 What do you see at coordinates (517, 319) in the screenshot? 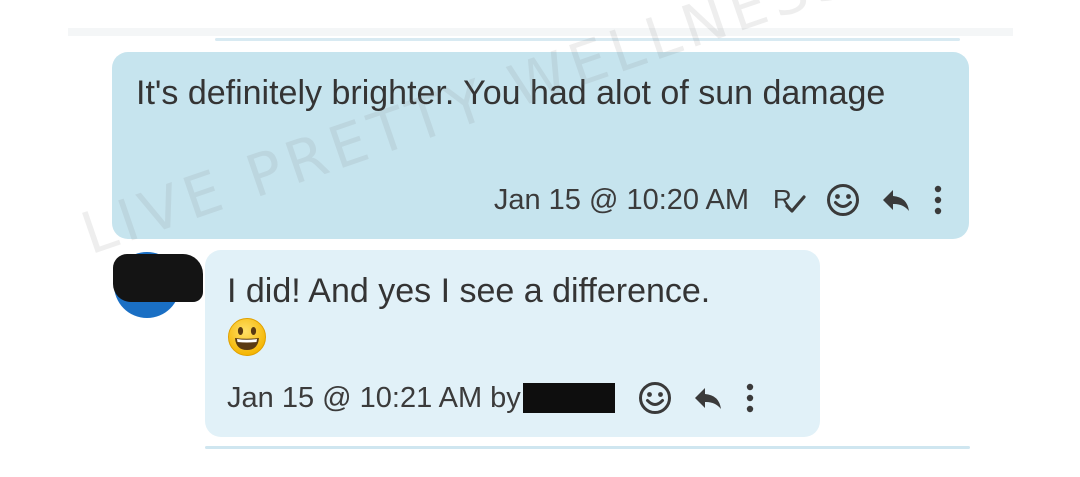
I see `message-text: I did! And yes I see a difference.` at bounding box center [517, 319].